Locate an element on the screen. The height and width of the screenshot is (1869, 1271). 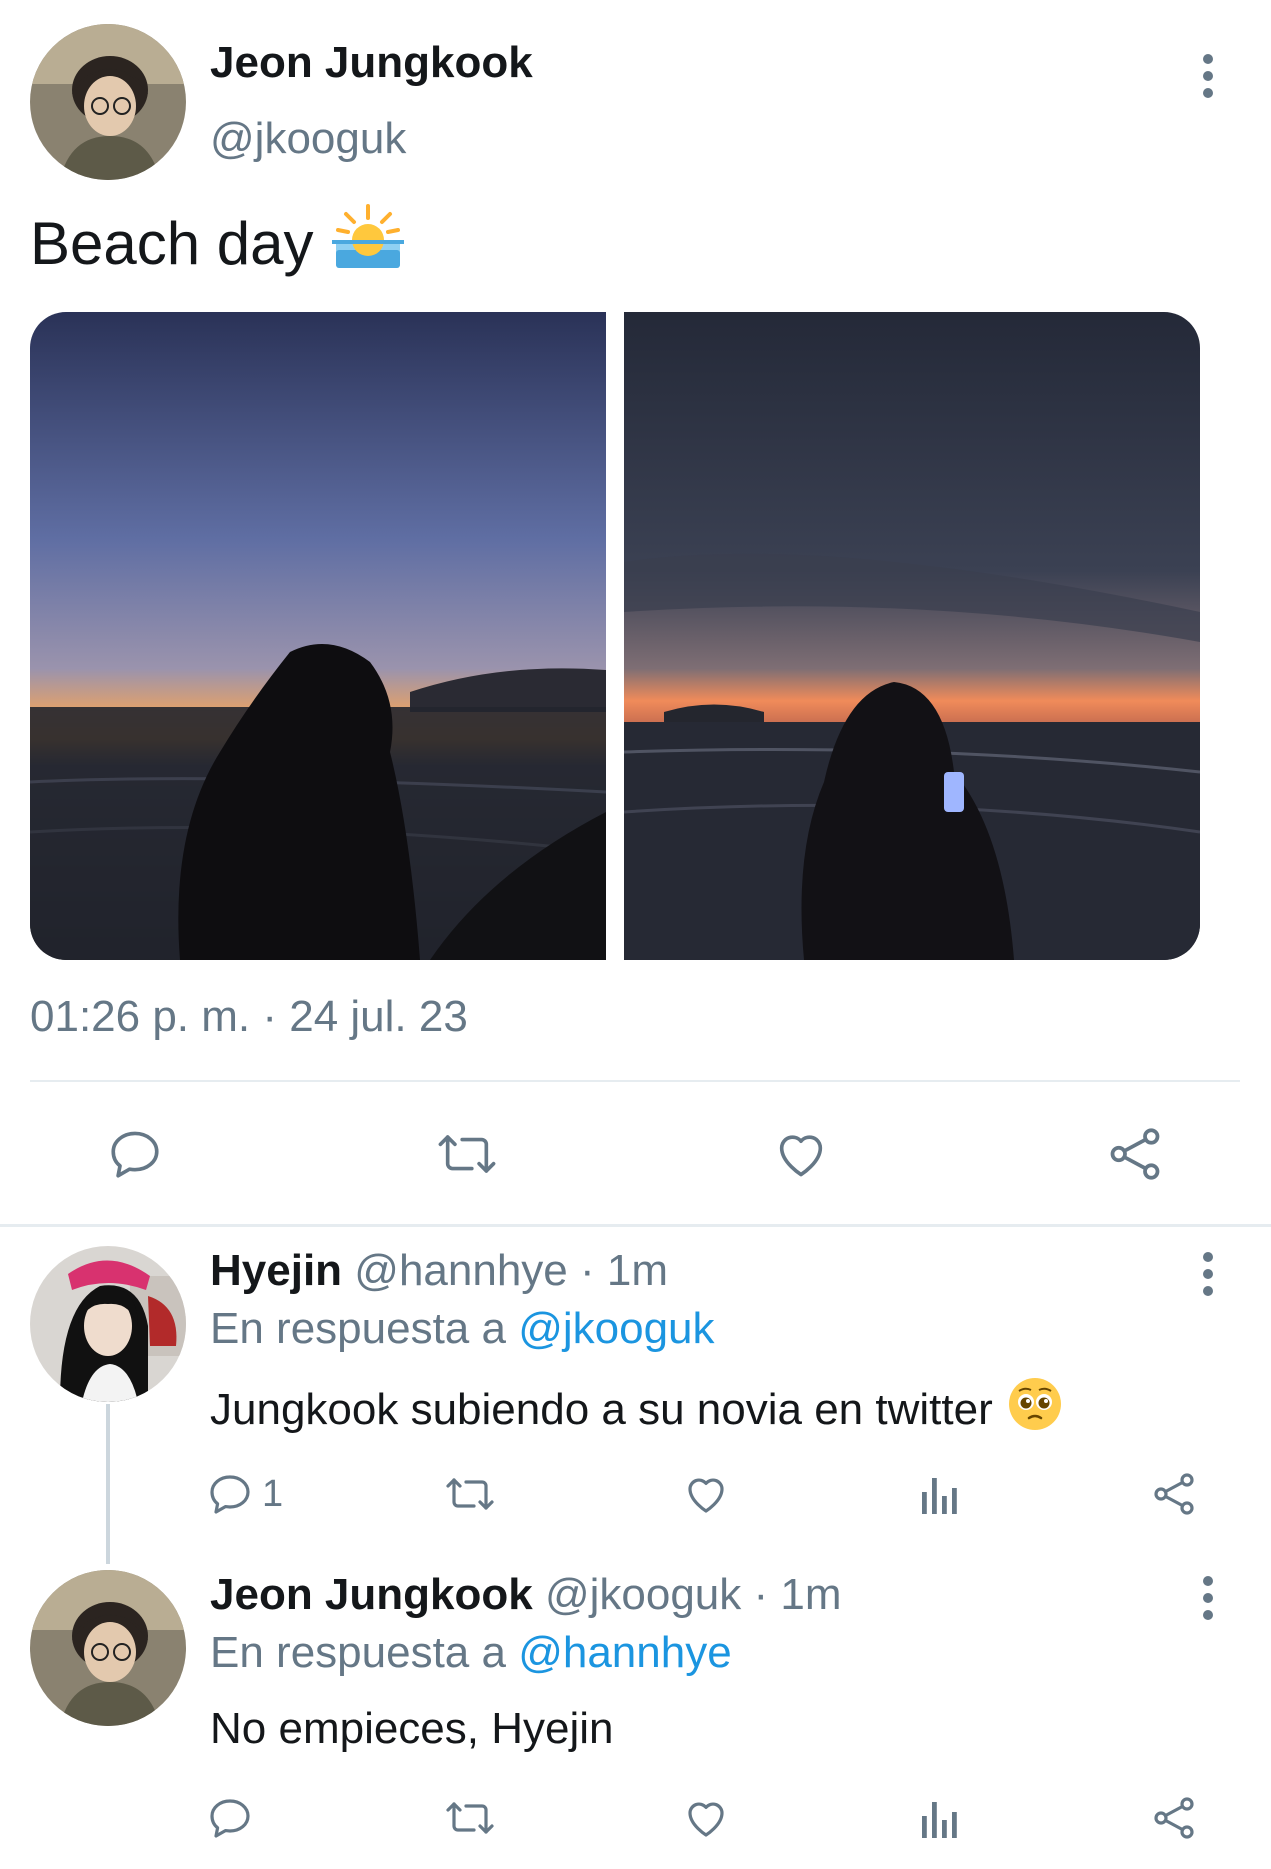
like-button is located at coordinates (801, 1154).